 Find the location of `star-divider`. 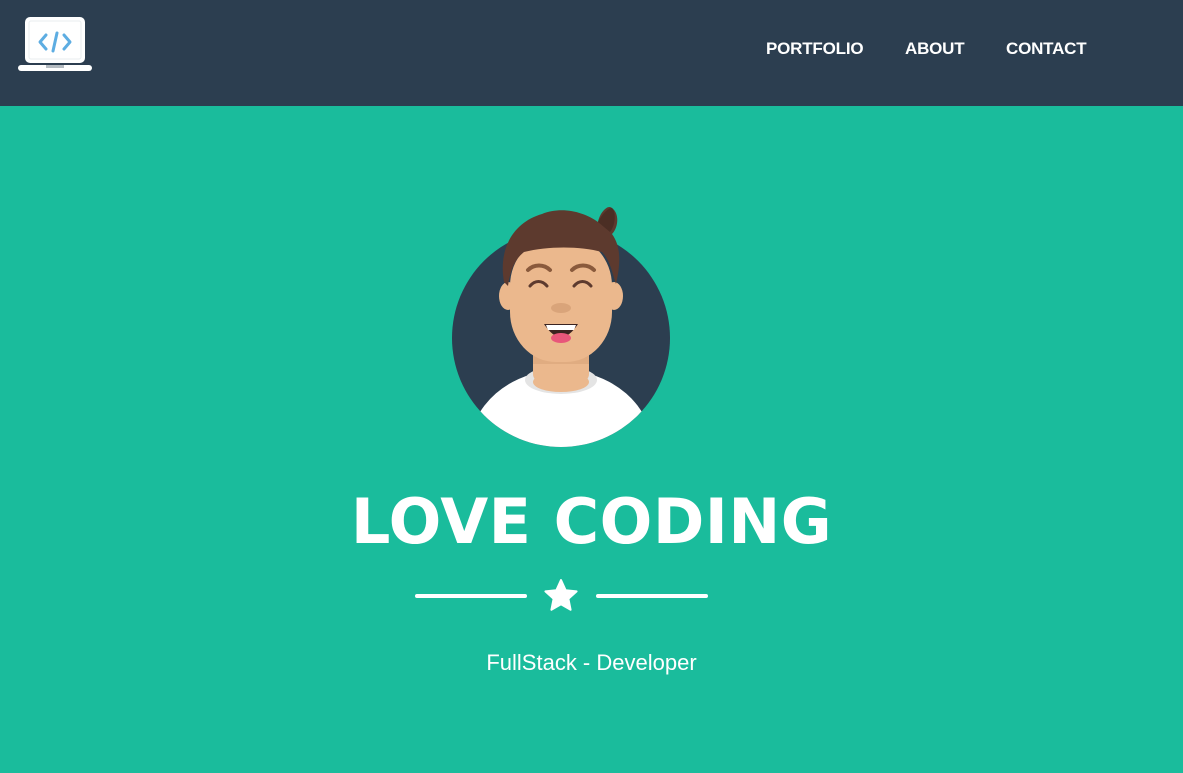

star-divider is located at coordinates (561, 598).